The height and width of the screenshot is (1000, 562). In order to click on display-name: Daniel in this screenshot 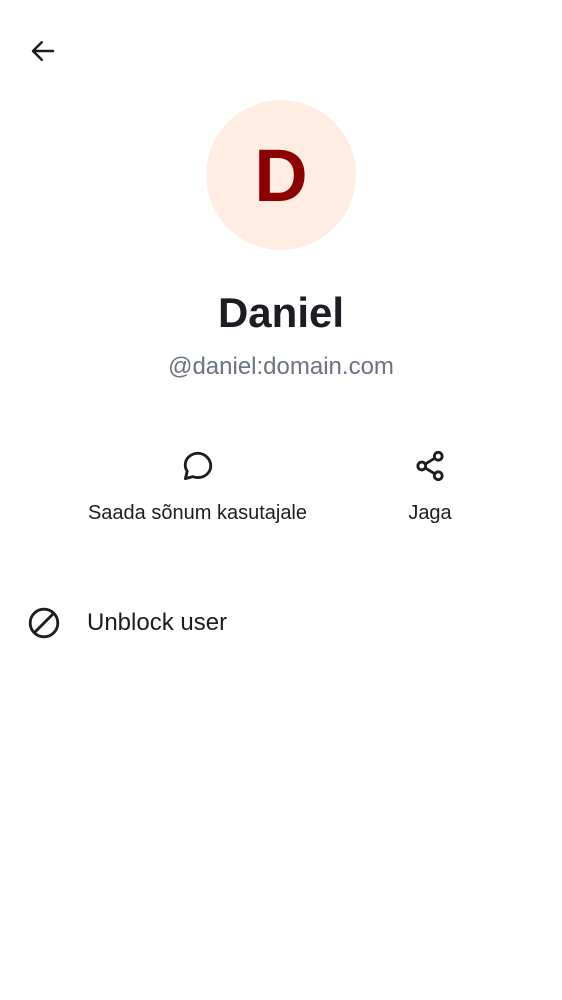, I will do `click(281, 312)`.